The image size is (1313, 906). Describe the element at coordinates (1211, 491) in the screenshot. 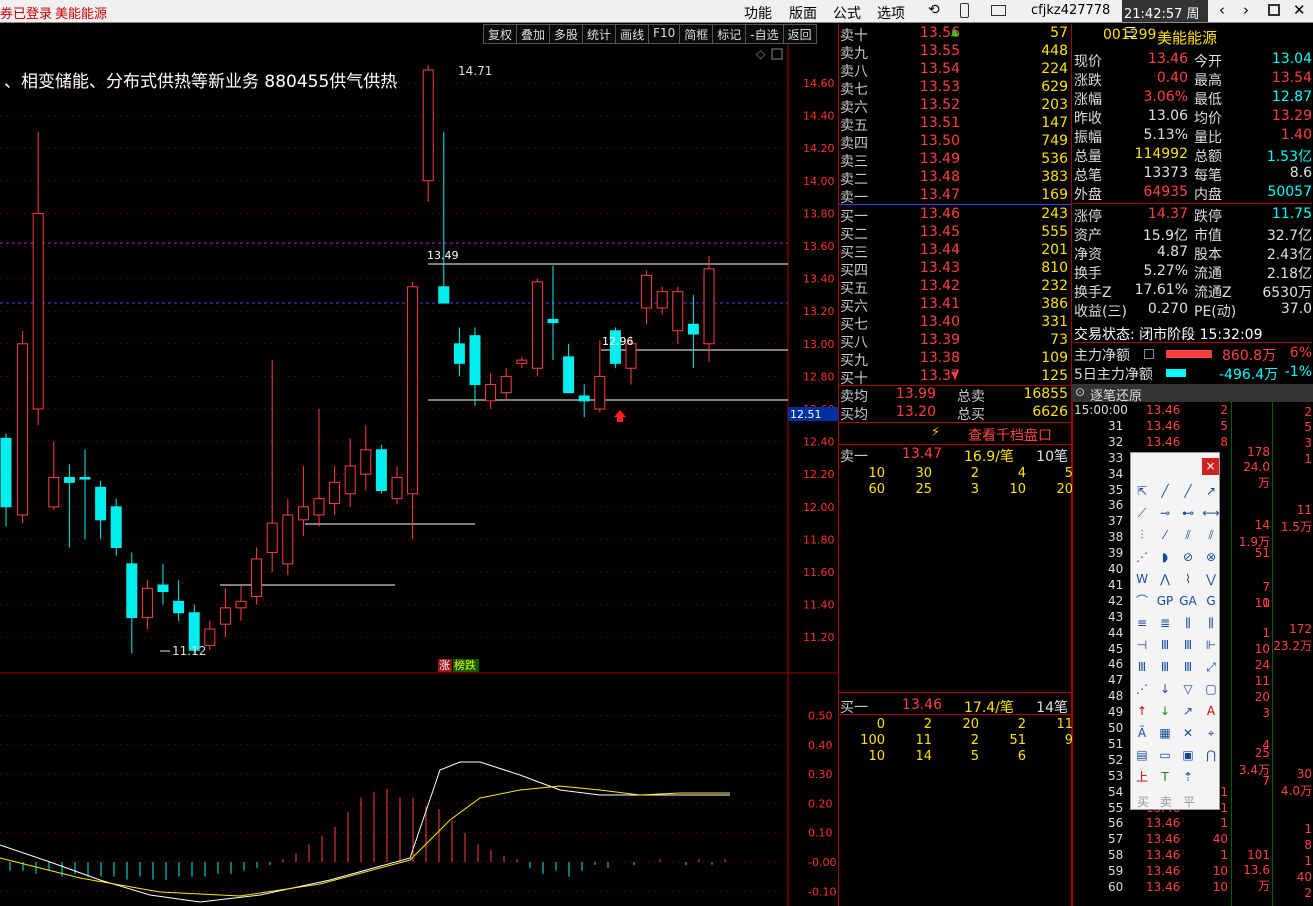

I see `ray-icon: ↗` at that location.